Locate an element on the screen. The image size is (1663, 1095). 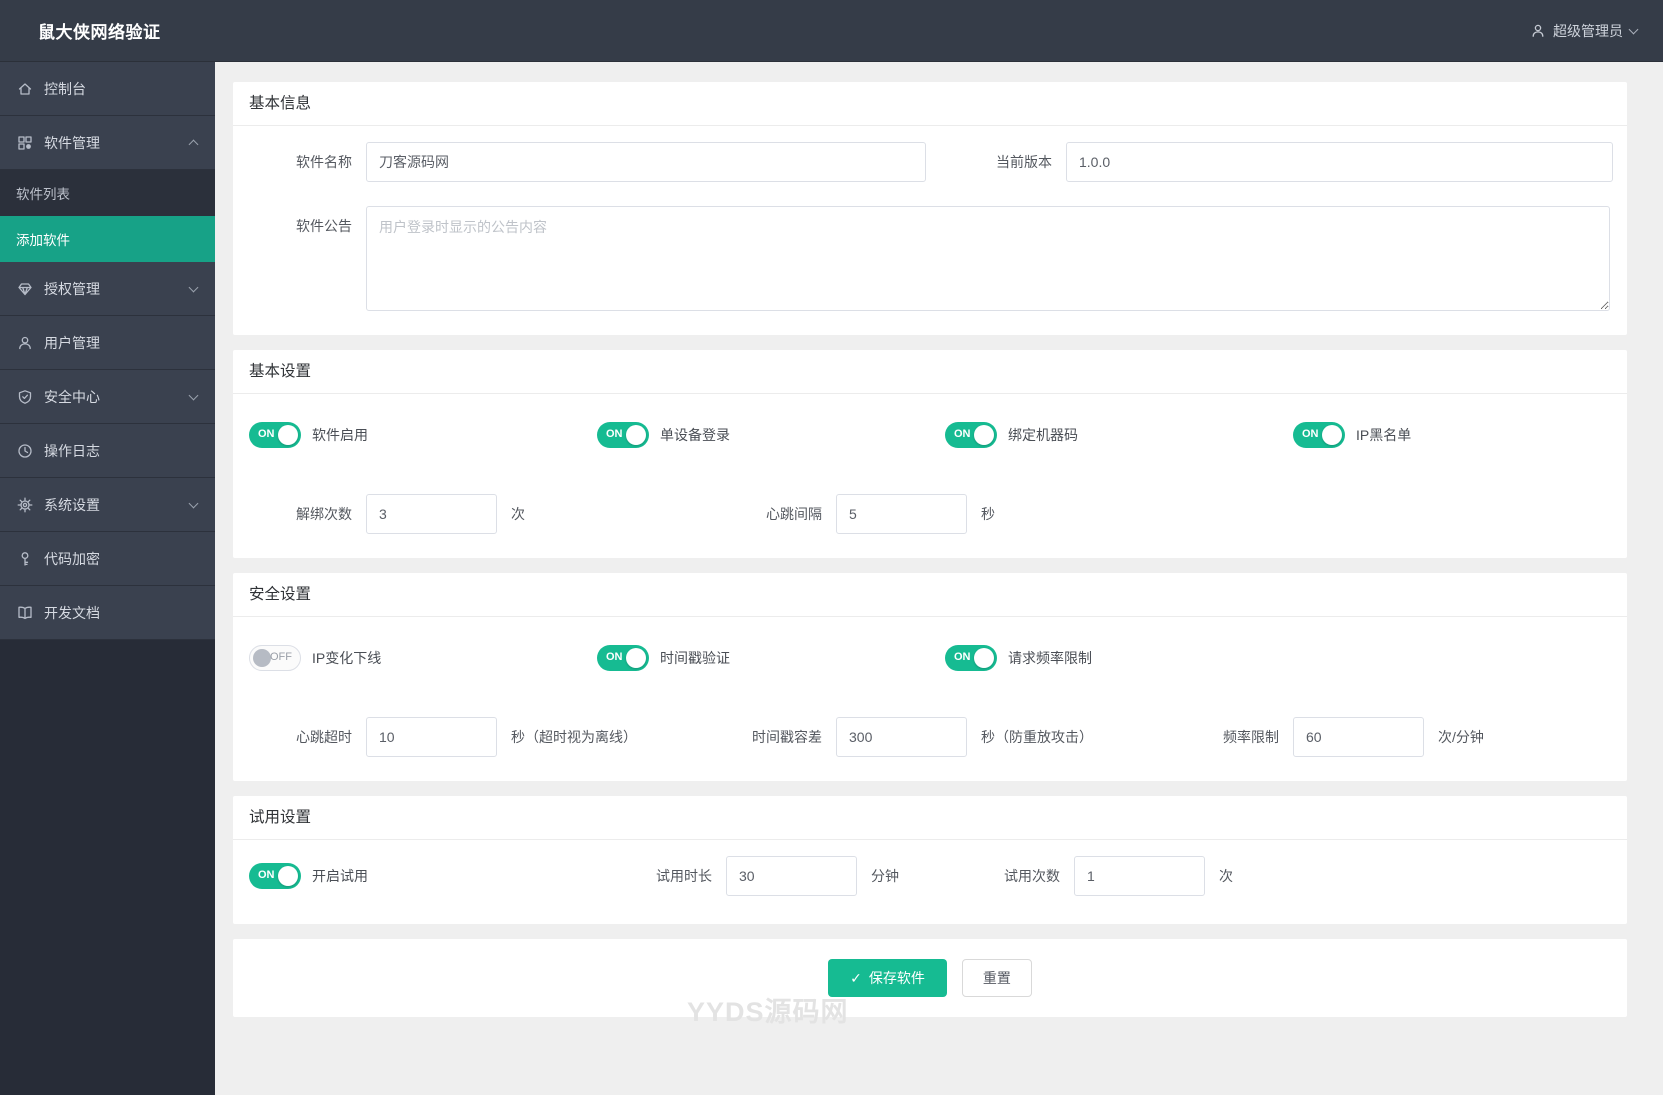
sidebar-item-system-settings: 系统设置 is located at coordinates (107, 505).